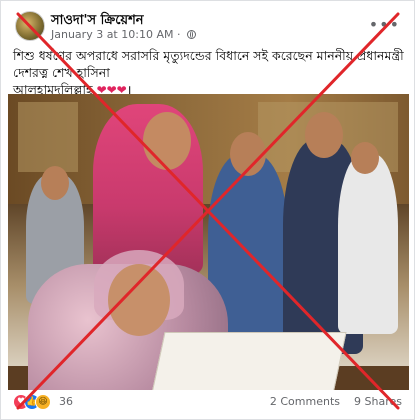 The height and width of the screenshot is (420, 415). I want to click on photo-standing-woman-head, so click(167, 141).